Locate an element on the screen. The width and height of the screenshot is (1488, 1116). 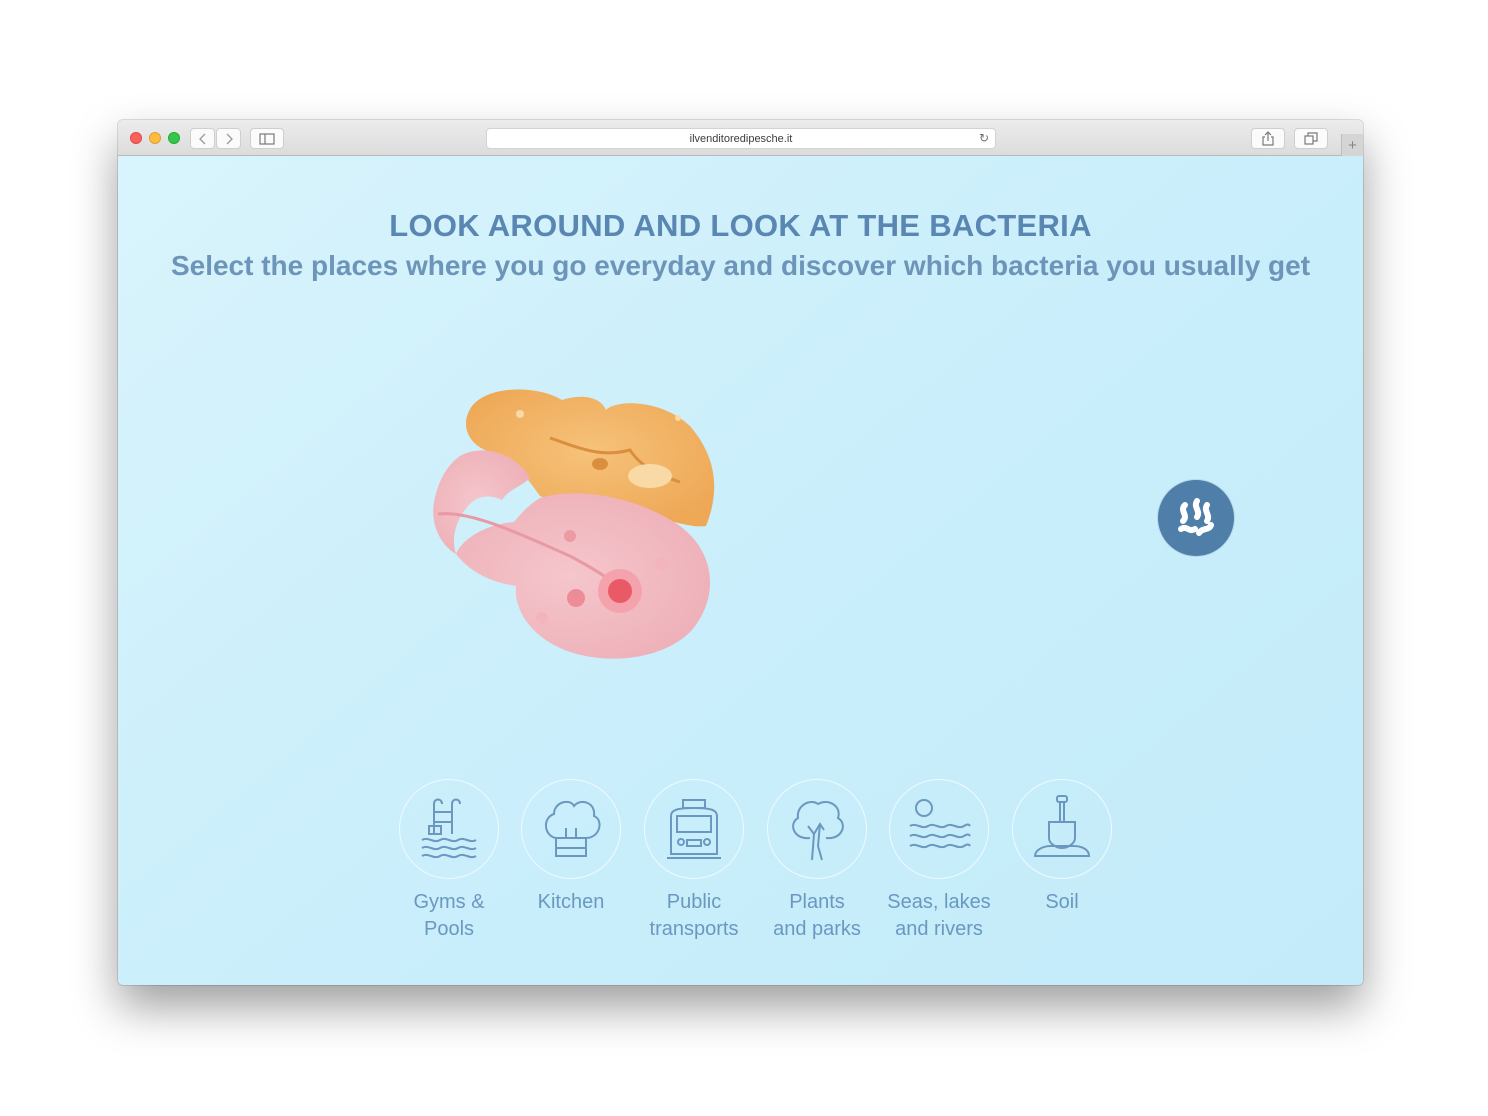
place-public-transports: Public transports is located at coordinates (694, 861).